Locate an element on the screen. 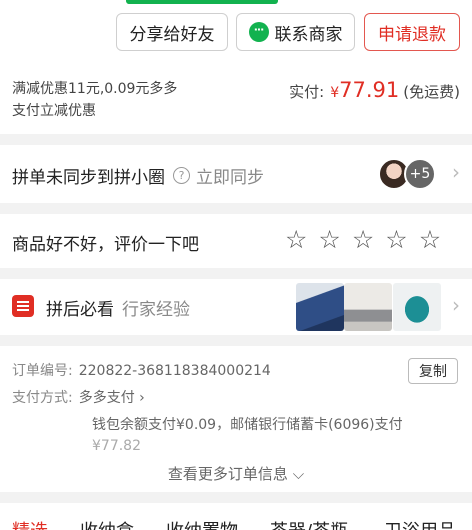  star-rating: ☆ ☆ ☆ ☆ ☆ is located at coordinates (363, 240).